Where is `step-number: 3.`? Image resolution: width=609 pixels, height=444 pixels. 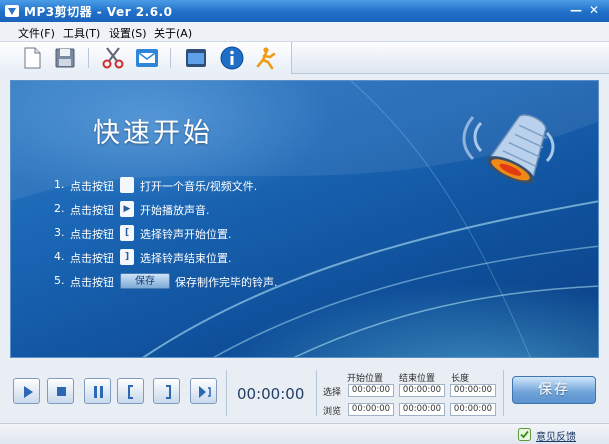 step-number: 3. is located at coordinates (59, 232).